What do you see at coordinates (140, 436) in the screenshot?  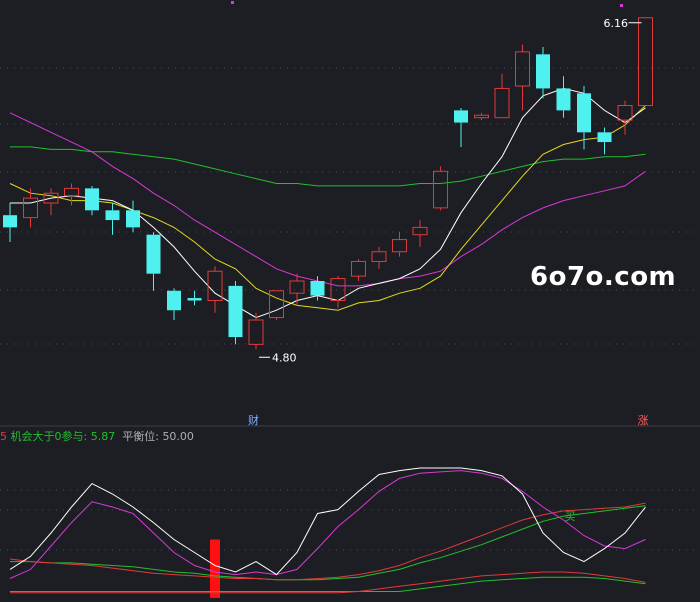 I see `info-label-2: 平衡位:` at bounding box center [140, 436].